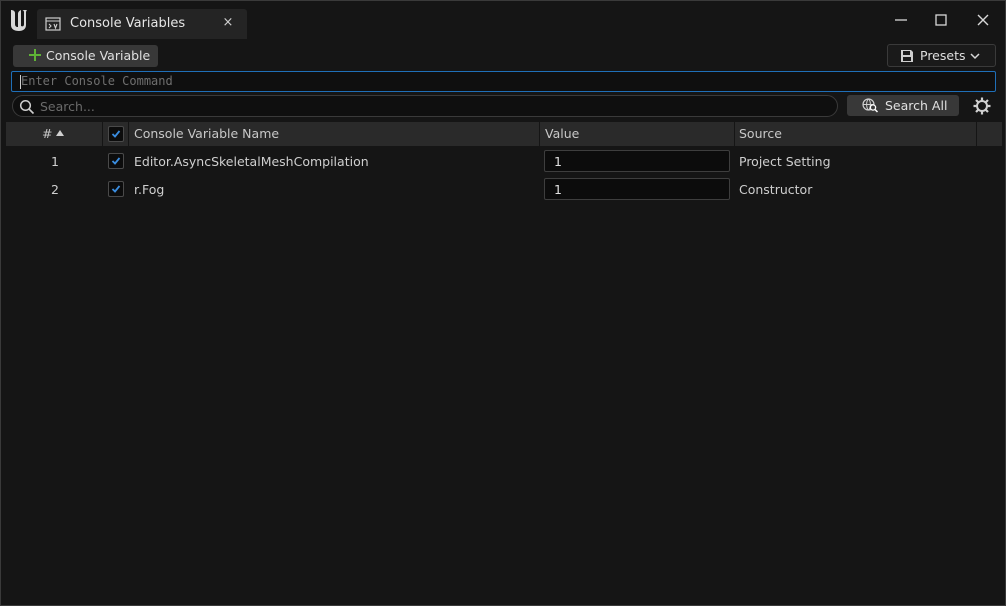 The image size is (1006, 606). I want to click on title-bar: Console Variables ×, so click(503, 21).